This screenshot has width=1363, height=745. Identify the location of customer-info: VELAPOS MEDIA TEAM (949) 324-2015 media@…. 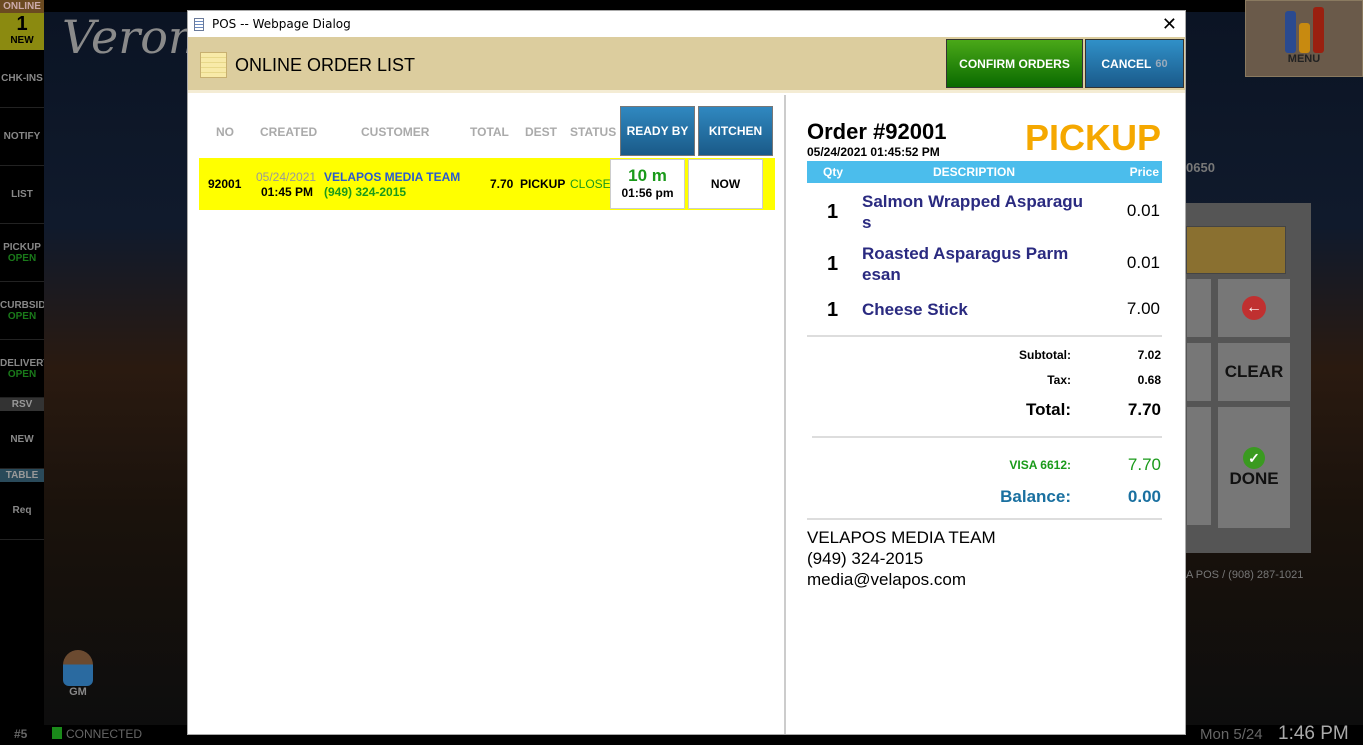
(901, 558).